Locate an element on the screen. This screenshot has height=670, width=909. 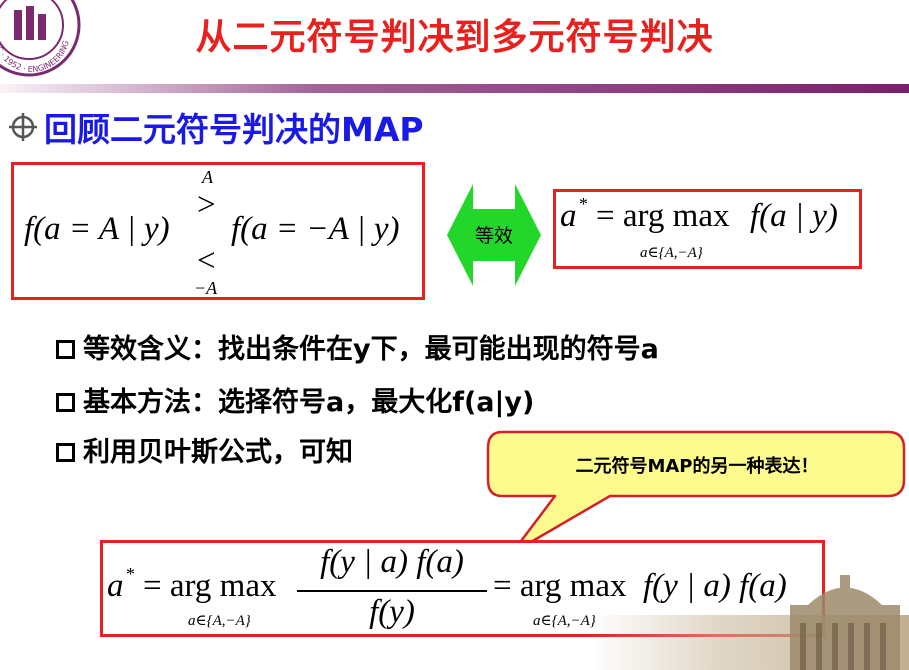
bayes-operator-1: = arg max is located at coordinates (210, 586).